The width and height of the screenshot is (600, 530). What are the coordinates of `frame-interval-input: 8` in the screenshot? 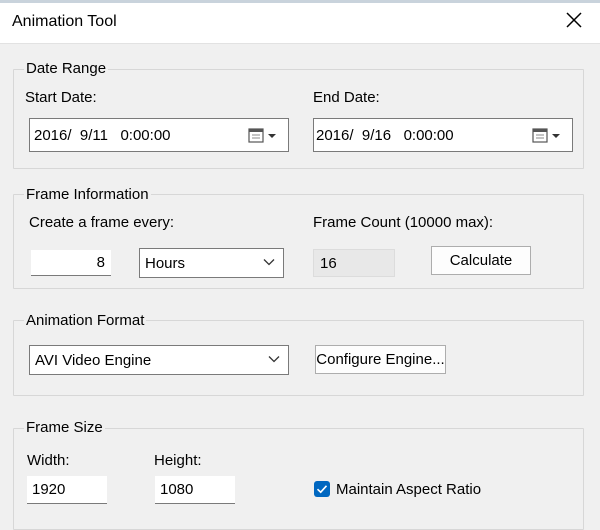 It's located at (71, 263).